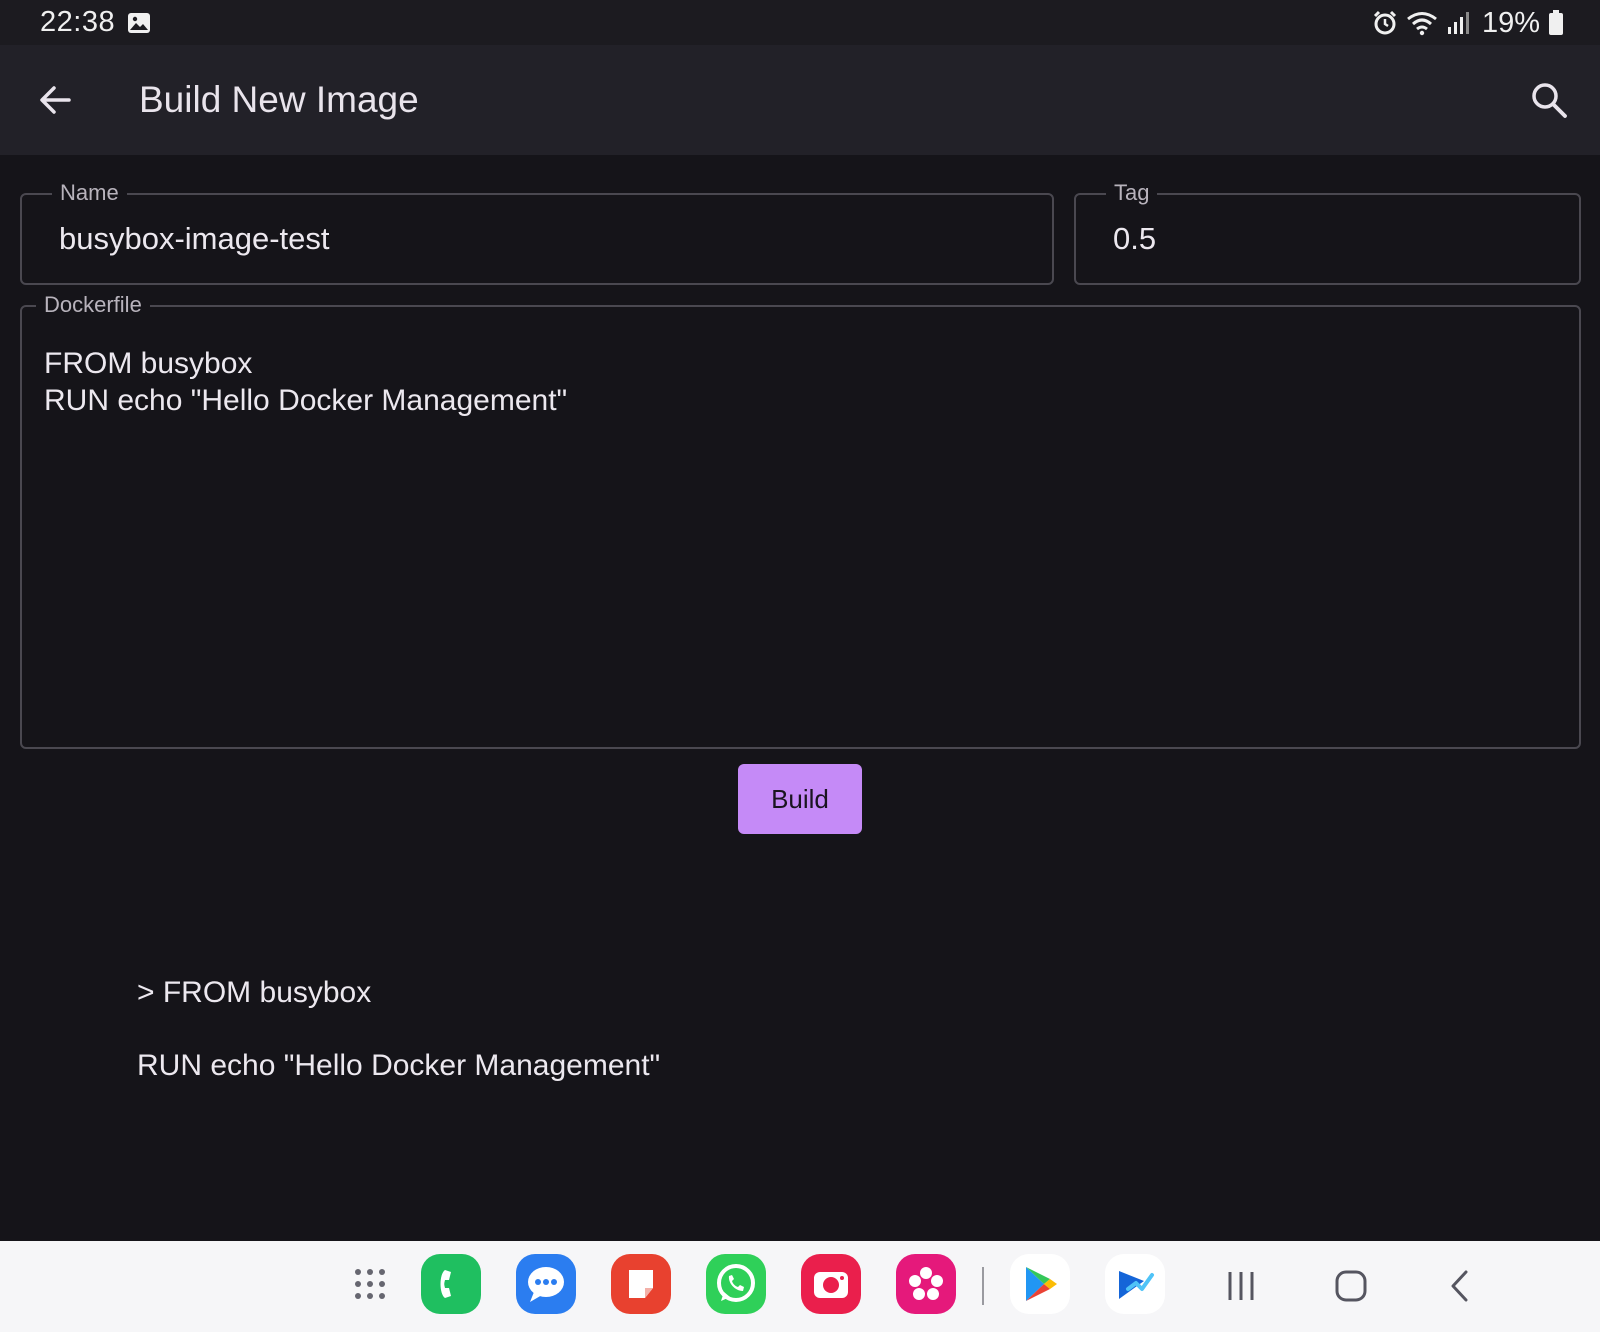 The height and width of the screenshot is (1332, 1600). I want to click on app-bar: Build New Image, so click(800, 100).